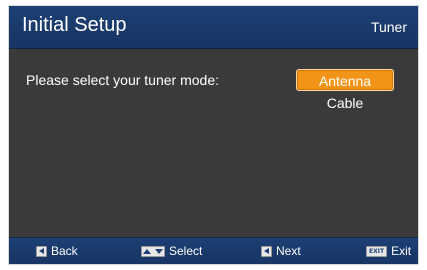  I want to click on section-label: Tuner, so click(388, 27).